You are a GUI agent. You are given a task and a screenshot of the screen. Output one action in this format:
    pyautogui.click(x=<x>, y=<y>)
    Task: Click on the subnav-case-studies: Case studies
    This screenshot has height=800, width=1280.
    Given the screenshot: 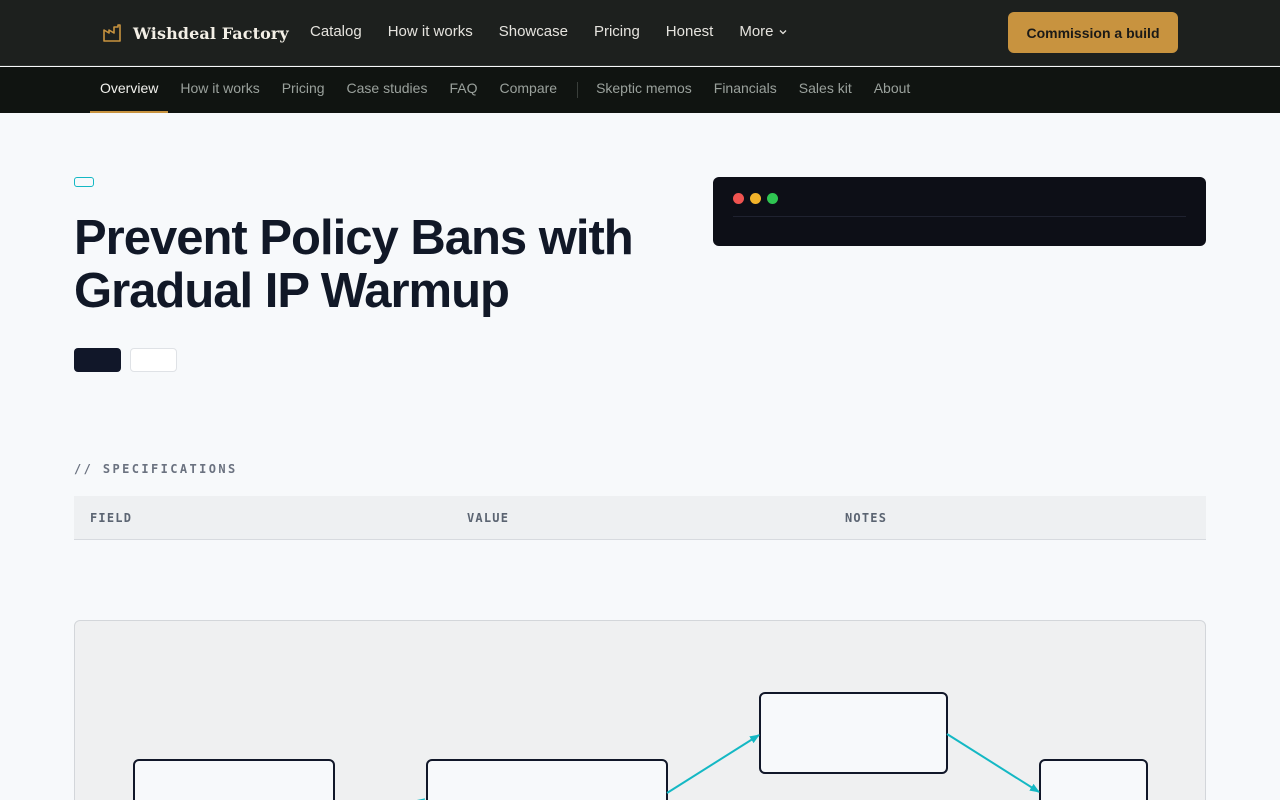 What is the action you would take?
    pyautogui.click(x=387, y=90)
    